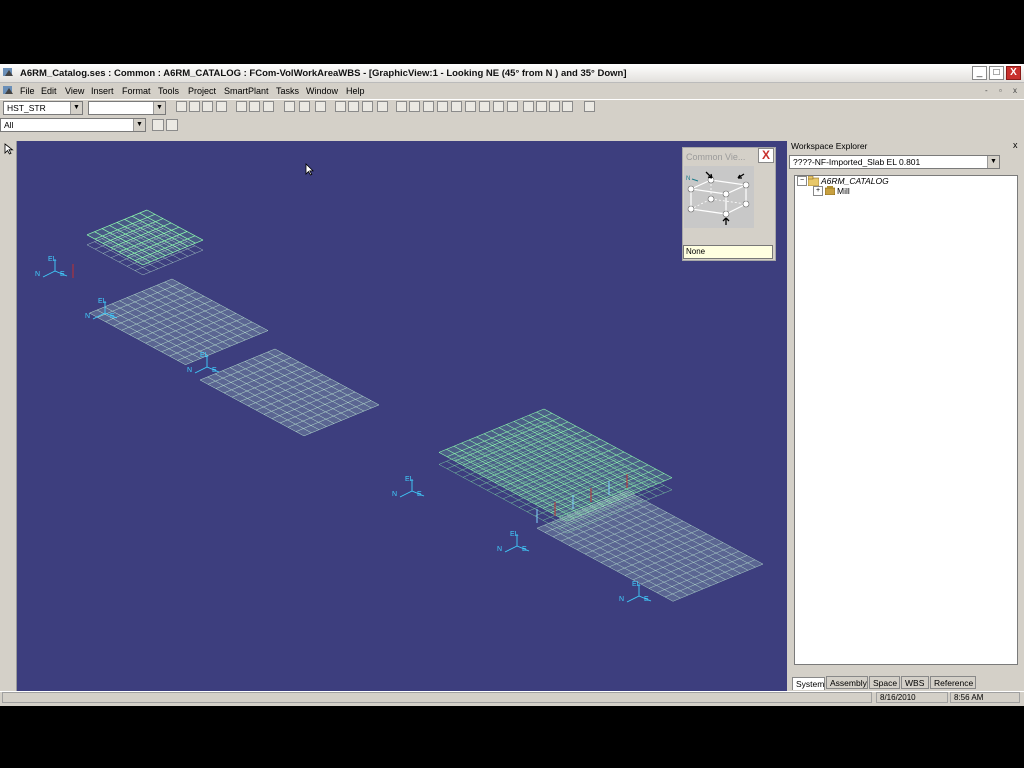  Describe the element at coordinates (207, 106) in the screenshot. I see `save-icon` at that location.